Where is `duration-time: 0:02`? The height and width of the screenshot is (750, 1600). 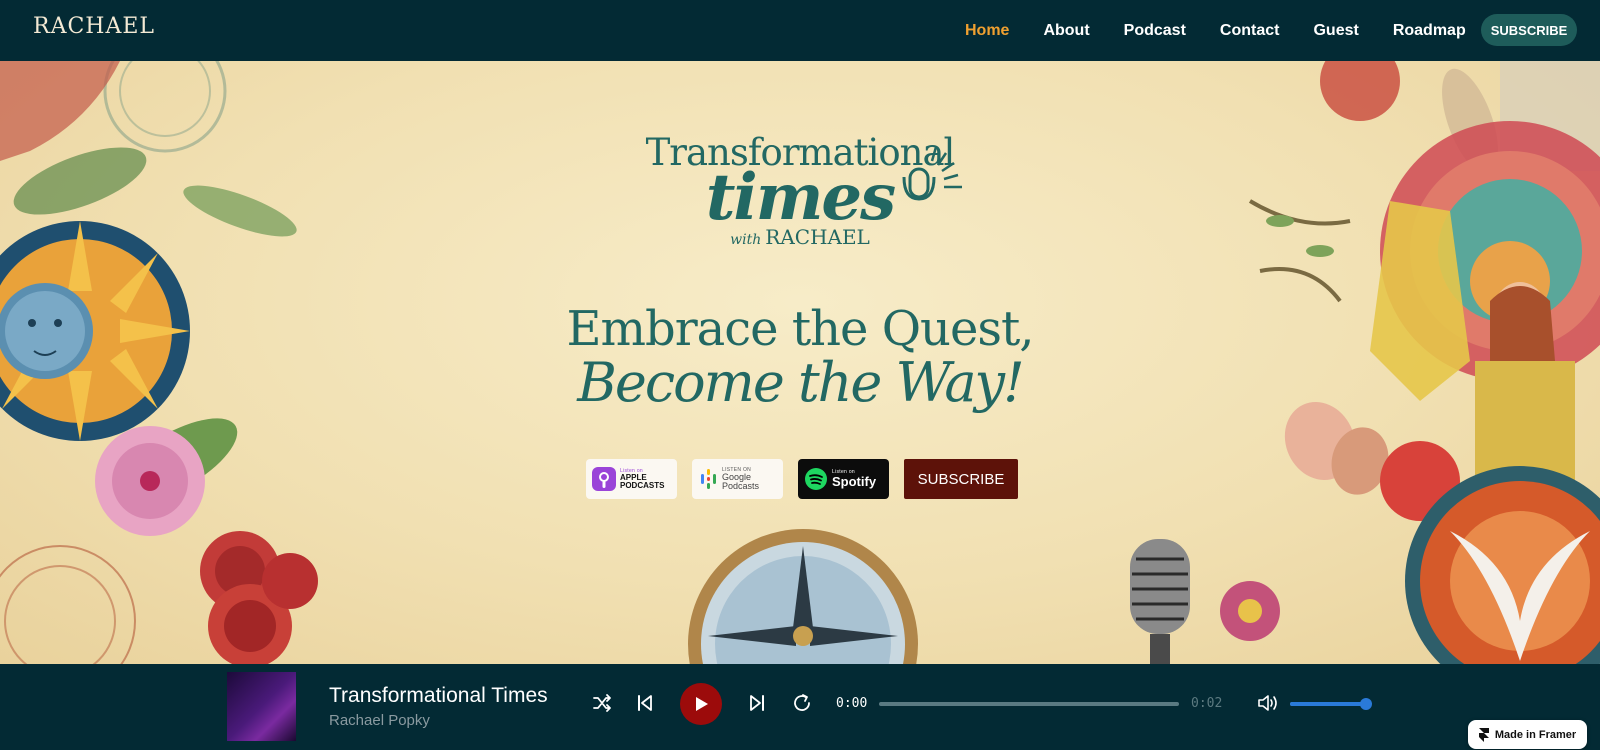
duration-time: 0:02 is located at coordinates (1207, 703).